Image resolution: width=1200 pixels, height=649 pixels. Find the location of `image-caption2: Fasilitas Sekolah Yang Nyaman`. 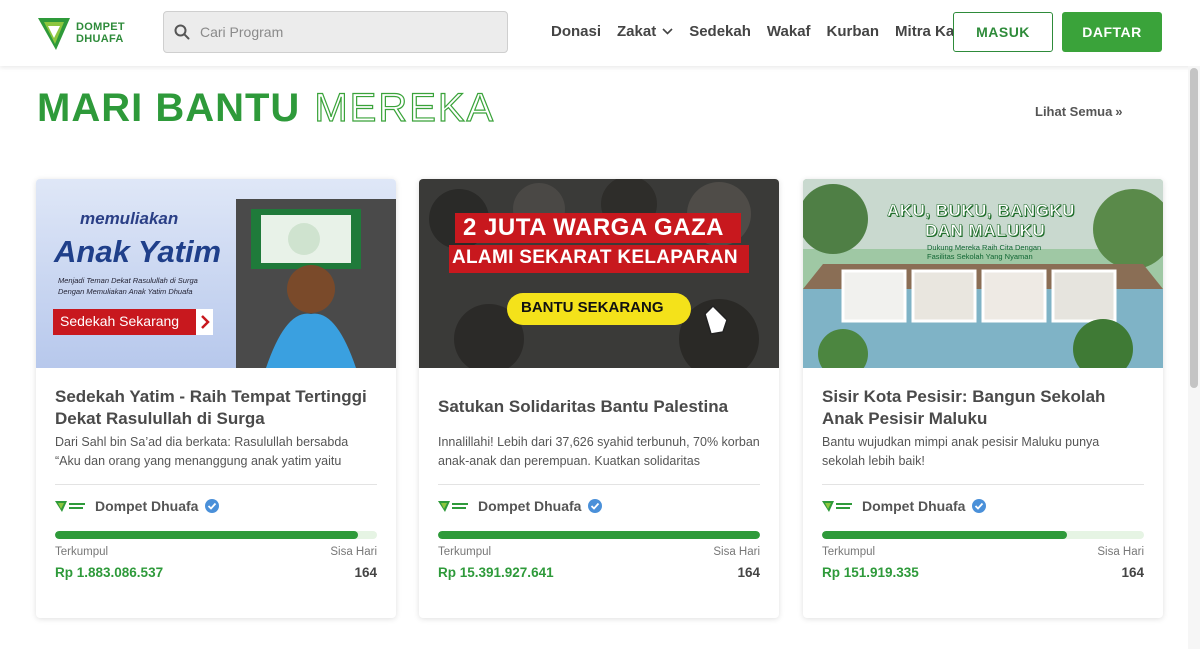

image-caption2: Fasilitas Sekolah Yang Nyaman is located at coordinates (980, 256).